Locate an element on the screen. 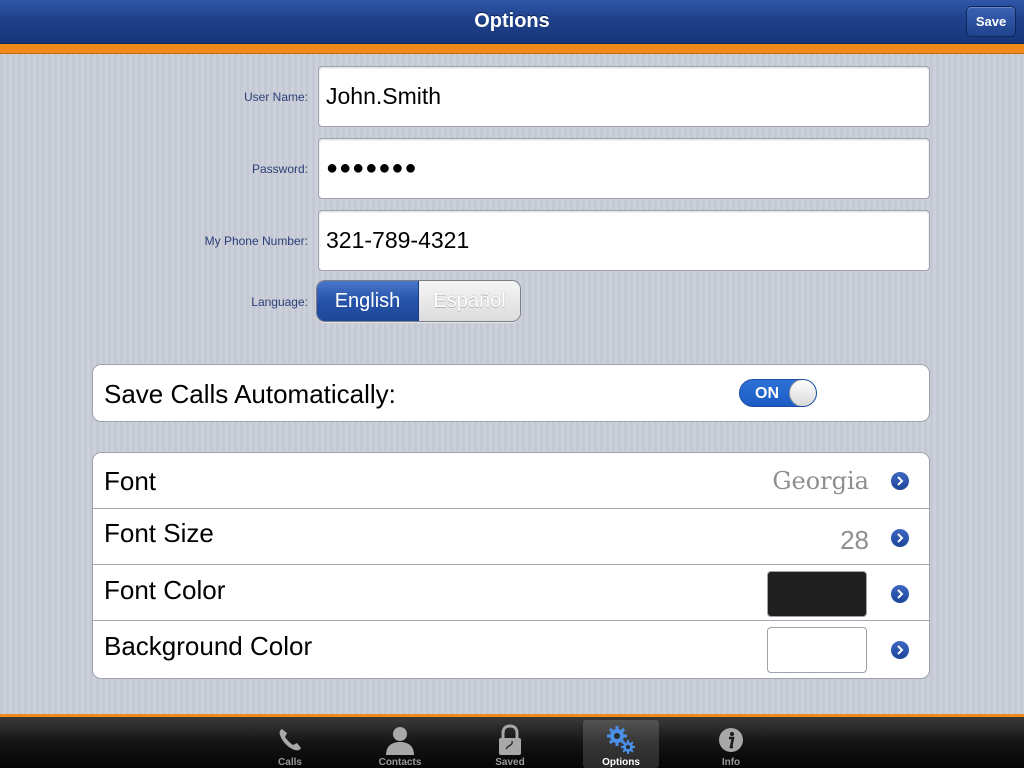  background-color-swatch is located at coordinates (817, 650).